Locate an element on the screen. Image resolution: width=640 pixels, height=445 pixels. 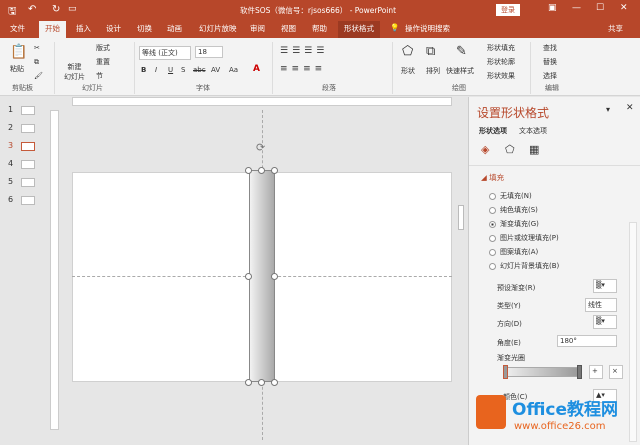
underline-button: U is located at coordinates (170, 70).